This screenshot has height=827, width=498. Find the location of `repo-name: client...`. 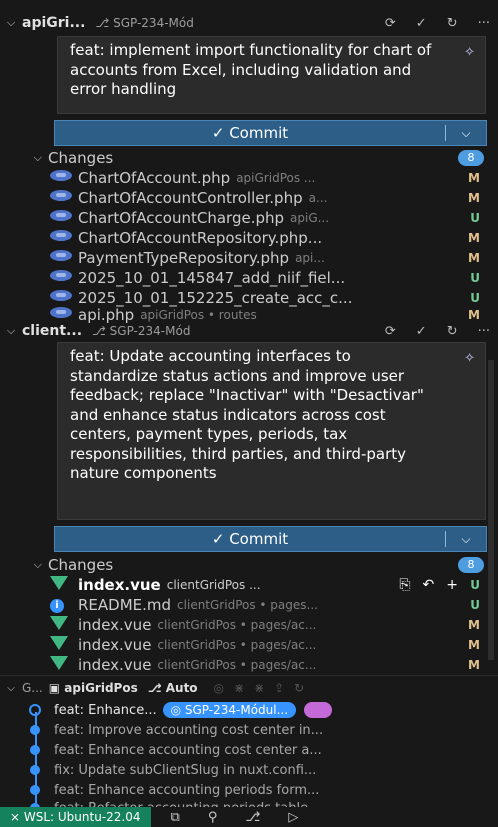

repo-name: client... is located at coordinates (52, 331).